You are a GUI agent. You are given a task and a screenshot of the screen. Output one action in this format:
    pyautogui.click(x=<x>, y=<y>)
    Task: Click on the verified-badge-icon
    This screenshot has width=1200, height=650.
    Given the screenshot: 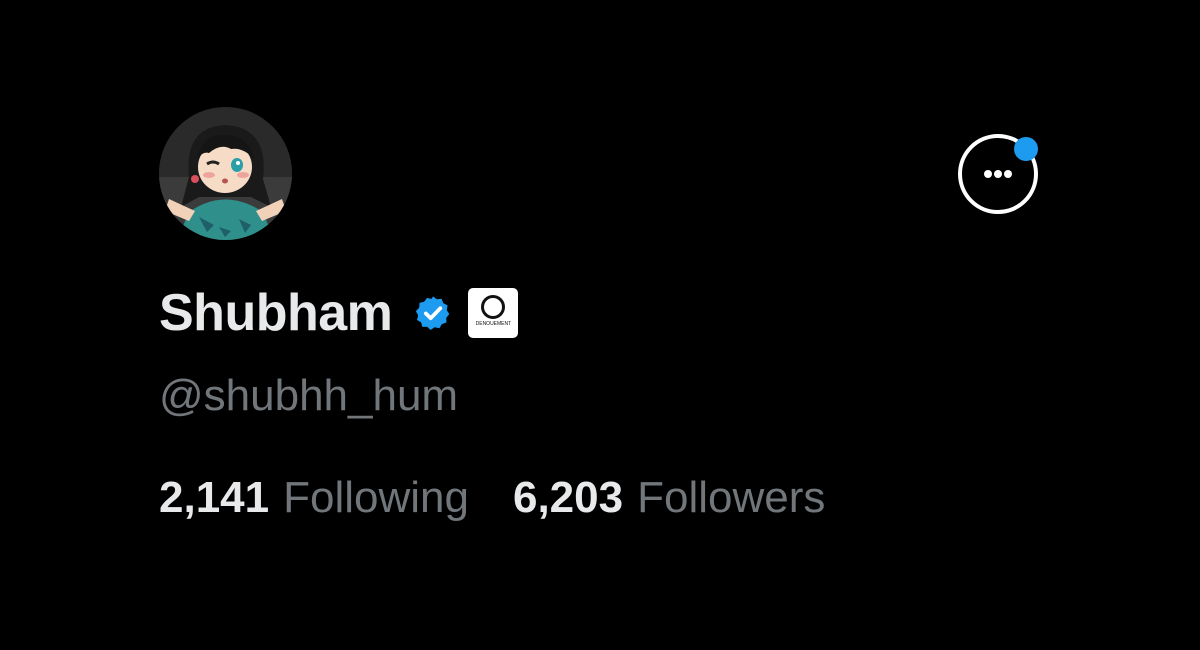 What is the action you would take?
    pyautogui.click(x=433, y=313)
    